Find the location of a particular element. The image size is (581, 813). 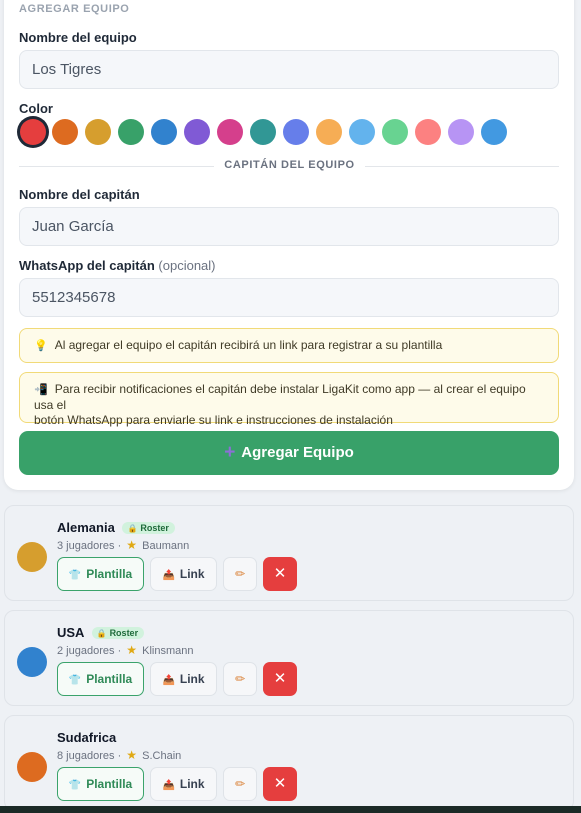

team-meta: 2 jugadores · ★ Klinsmann is located at coordinates (125, 650).